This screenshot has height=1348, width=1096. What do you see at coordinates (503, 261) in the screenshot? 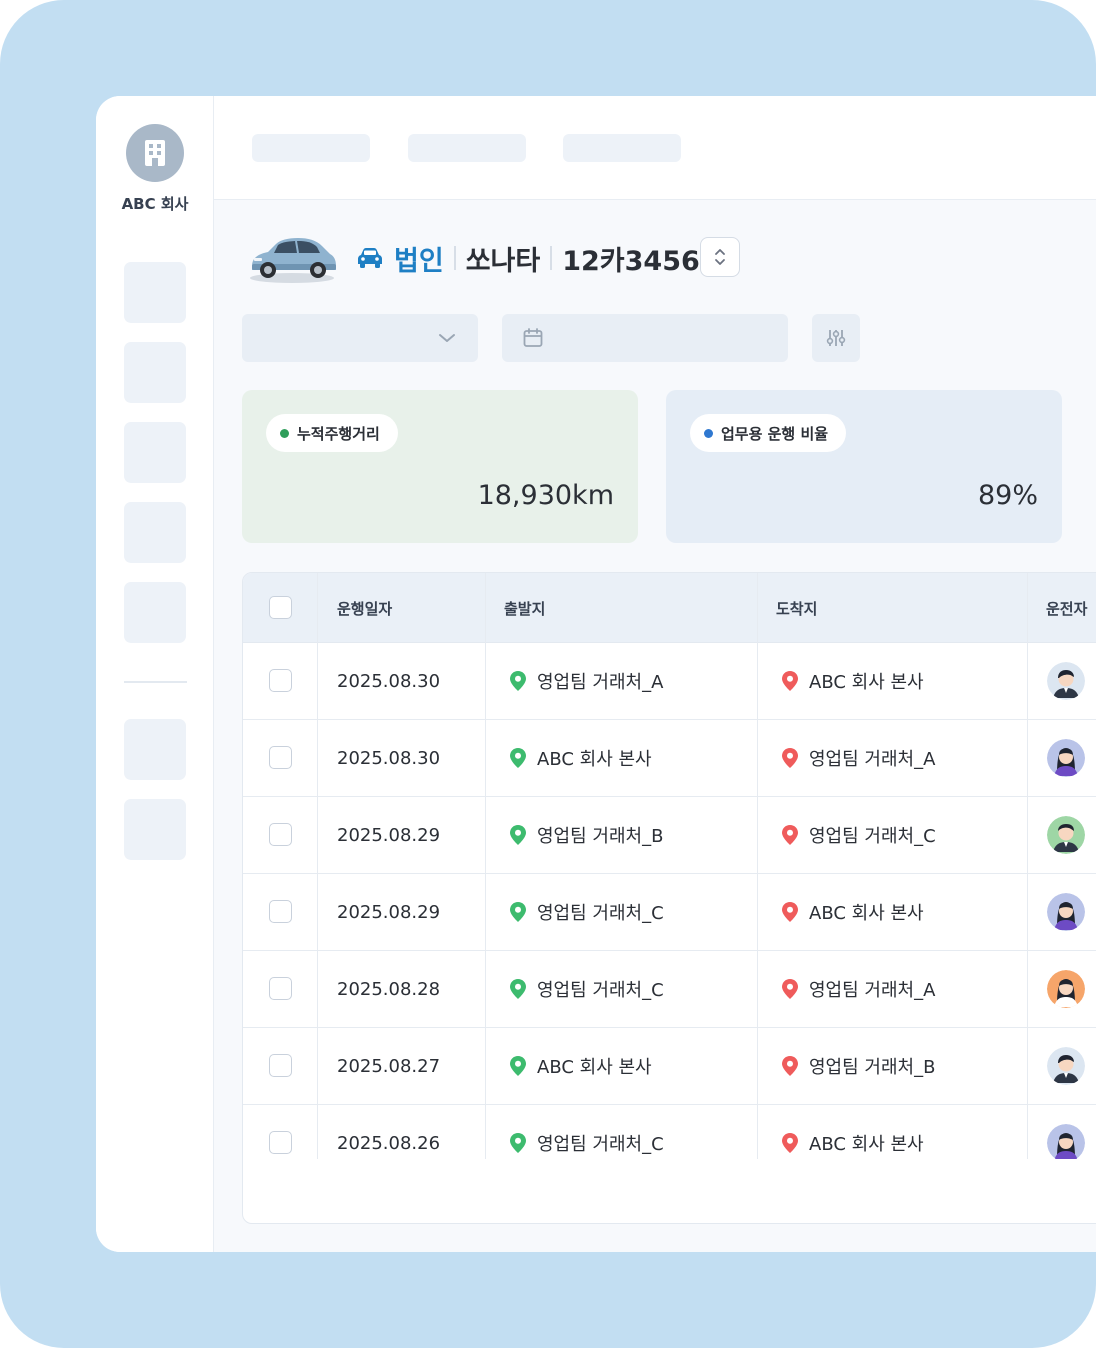
I see `vehicle-model: 쏘나타` at bounding box center [503, 261].